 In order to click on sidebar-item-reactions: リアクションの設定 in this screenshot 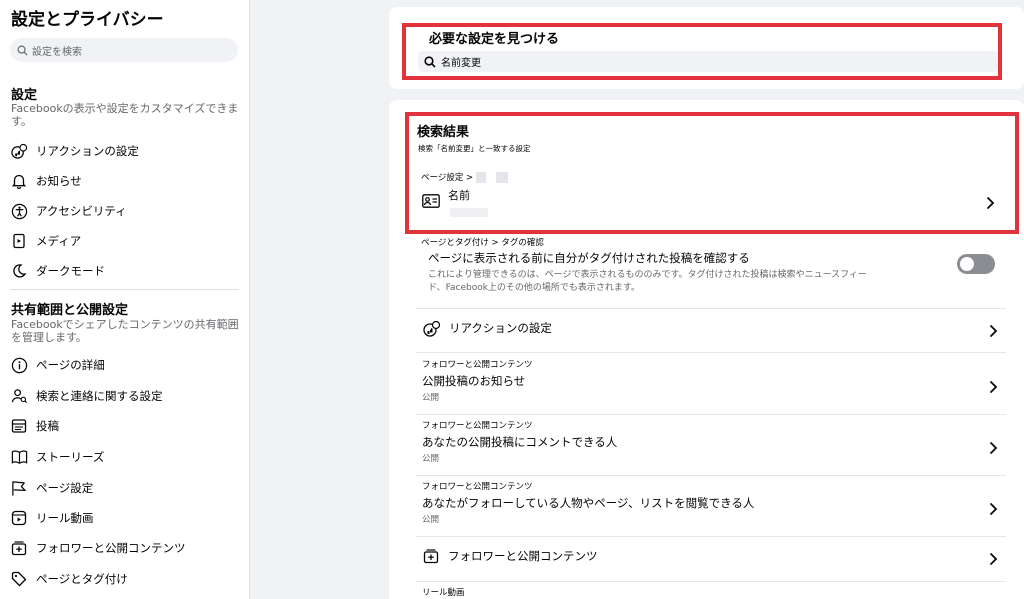, I will do `click(125, 151)`.